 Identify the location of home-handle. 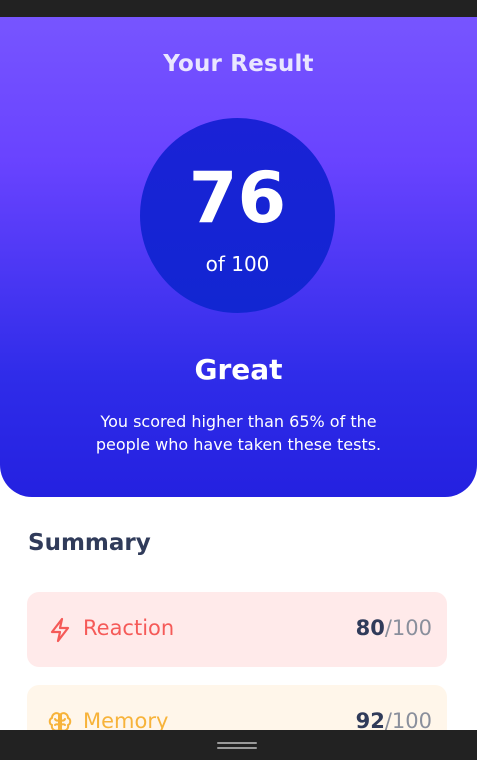
(237, 746).